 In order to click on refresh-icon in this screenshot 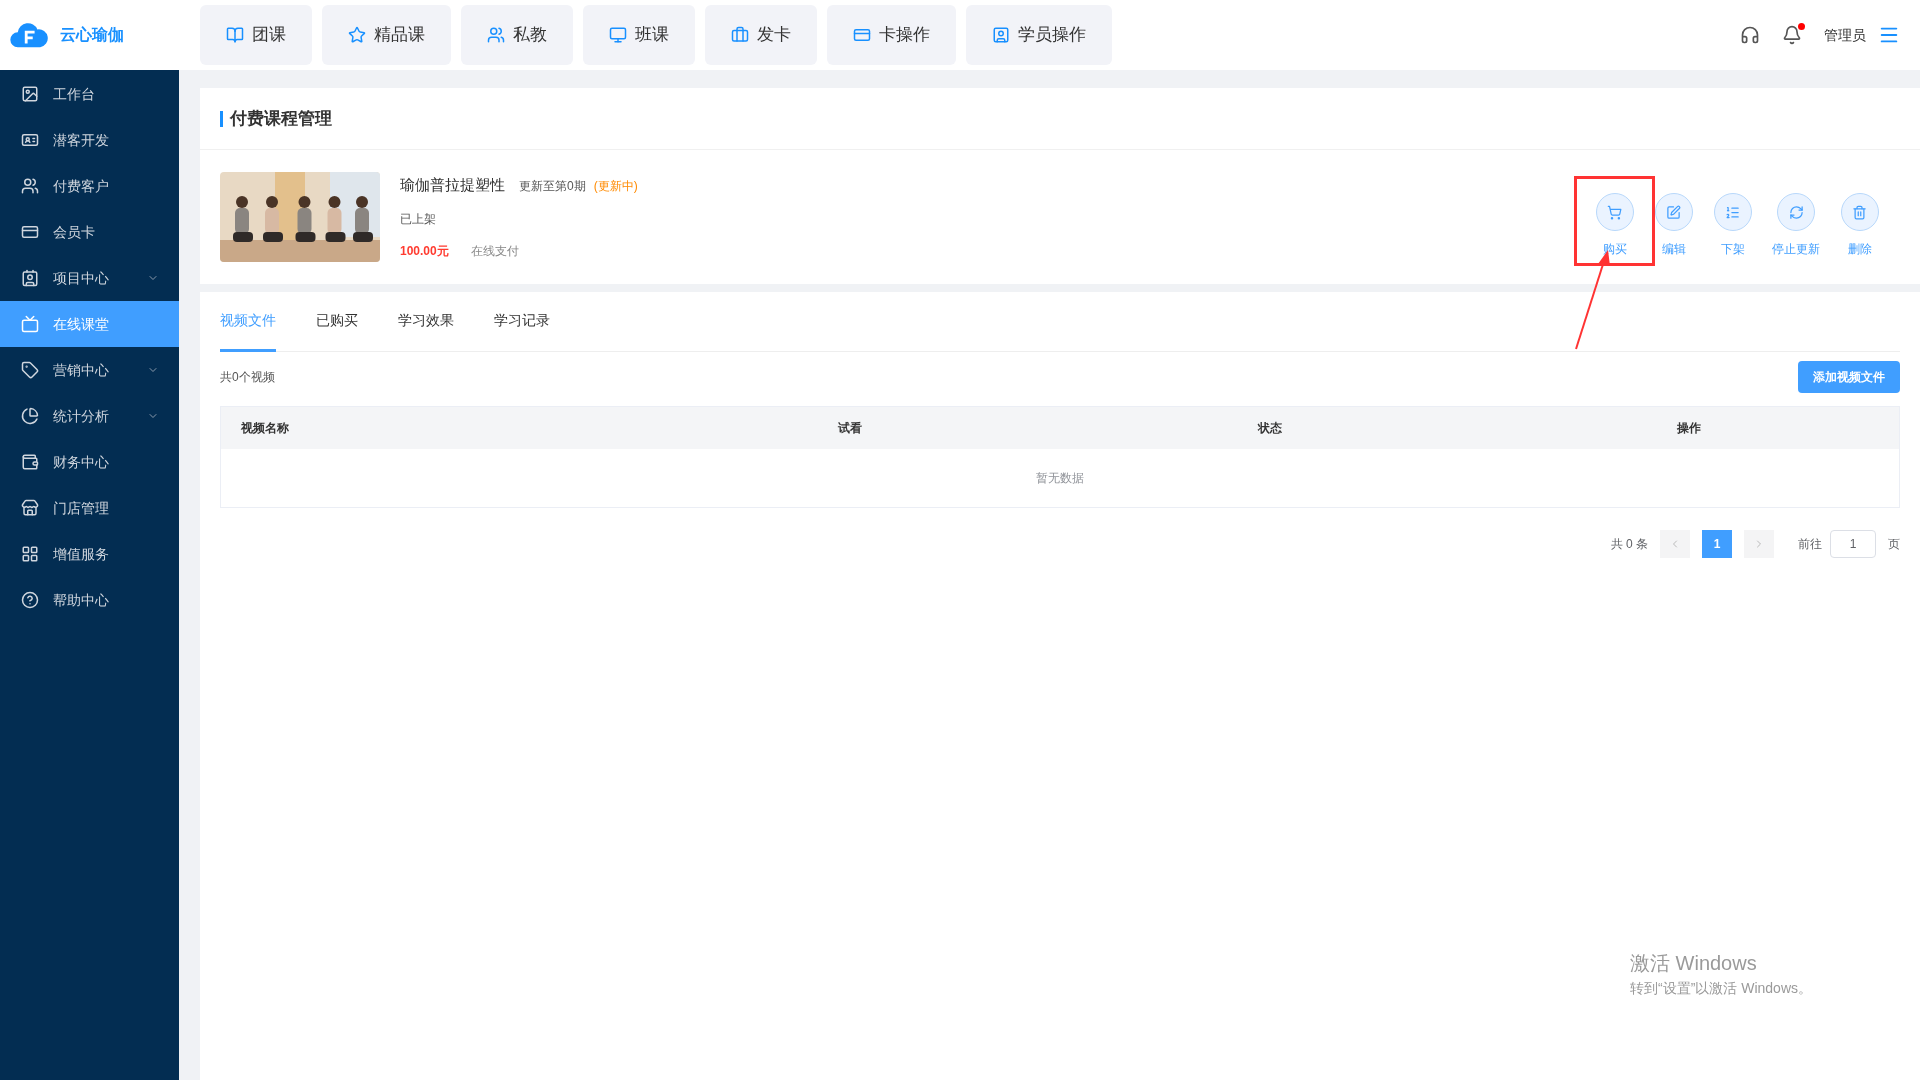, I will do `click(1796, 212)`.